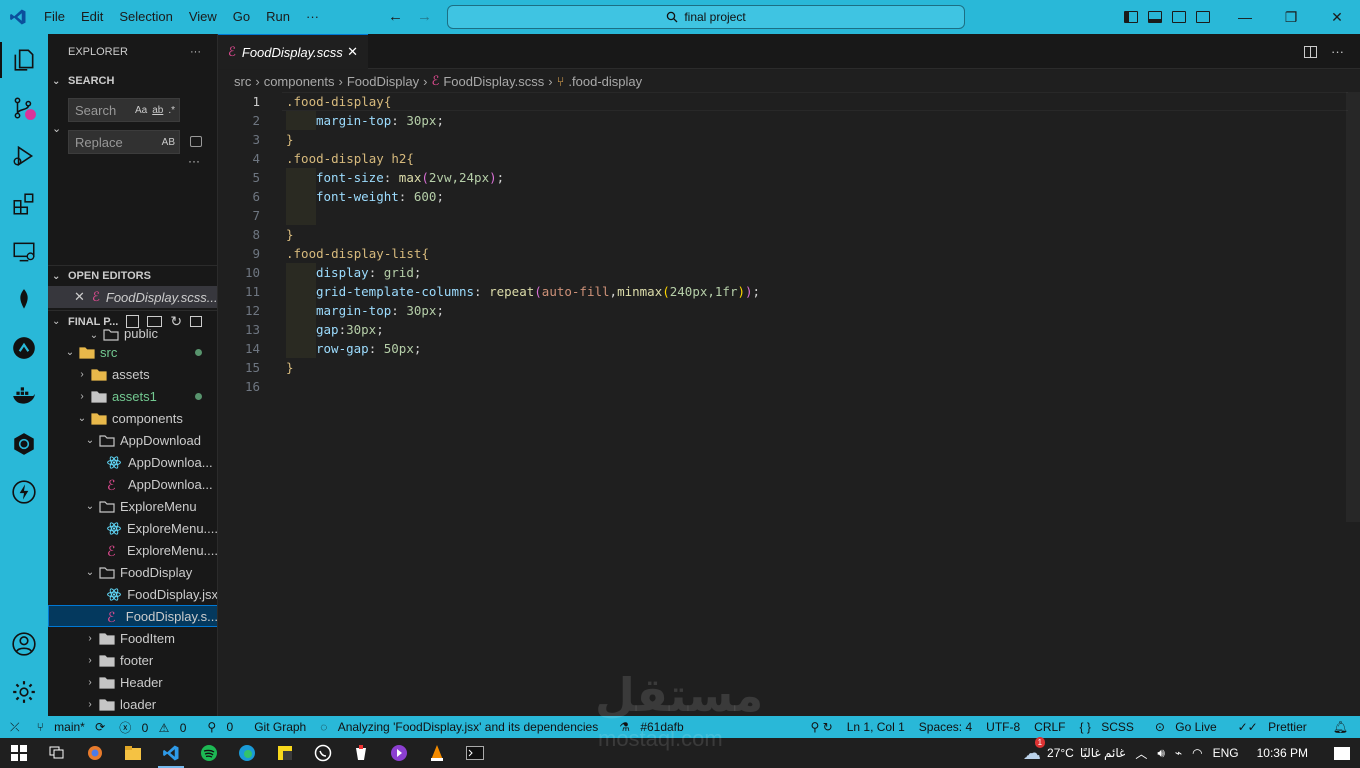 The height and width of the screenshot is (768, 1360). Describe the element at coordinates (475, 753) in the screenshot. I see `terminal-icon` at that location.